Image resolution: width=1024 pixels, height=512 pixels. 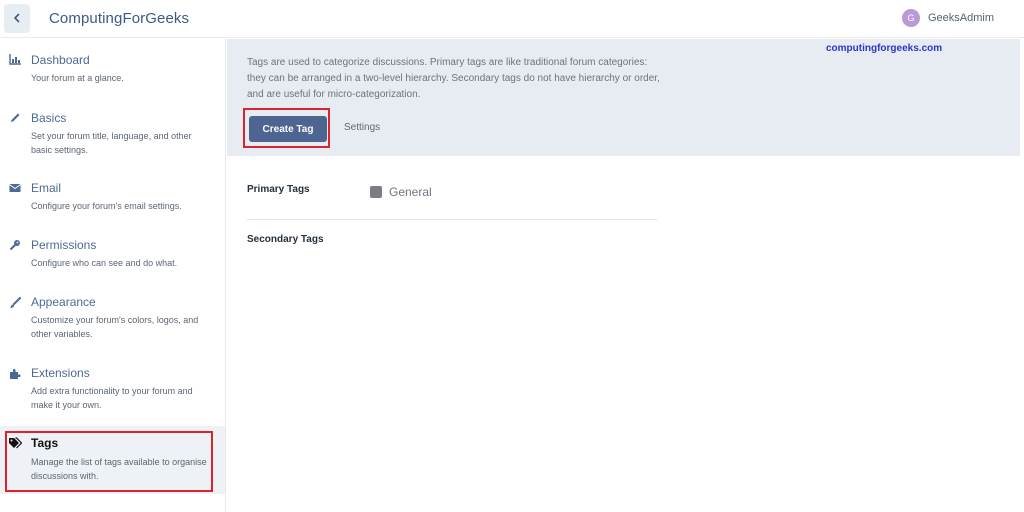 I want to click on sidebar-item-label: Appearance, so click(x=63, y=302).